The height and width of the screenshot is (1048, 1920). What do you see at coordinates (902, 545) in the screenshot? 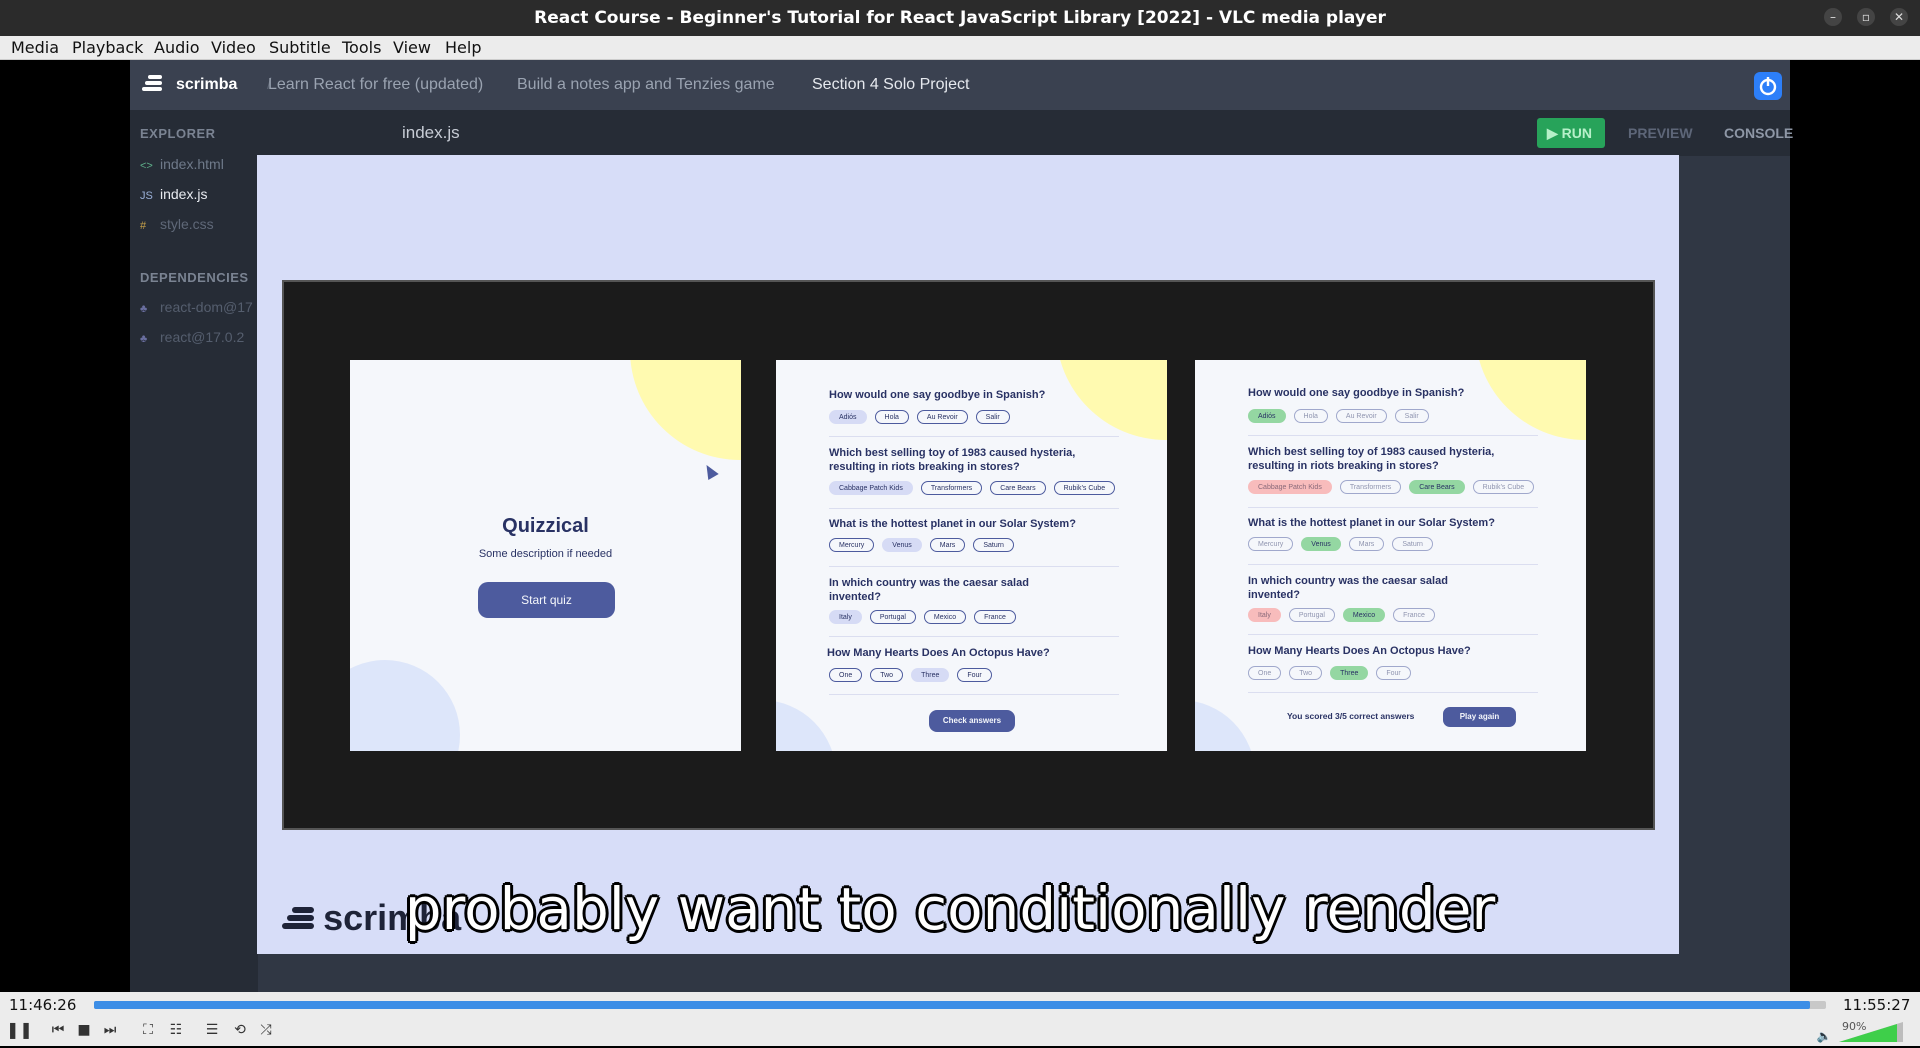
I see `answer-option: Venus` at bounding box center [902, 545].